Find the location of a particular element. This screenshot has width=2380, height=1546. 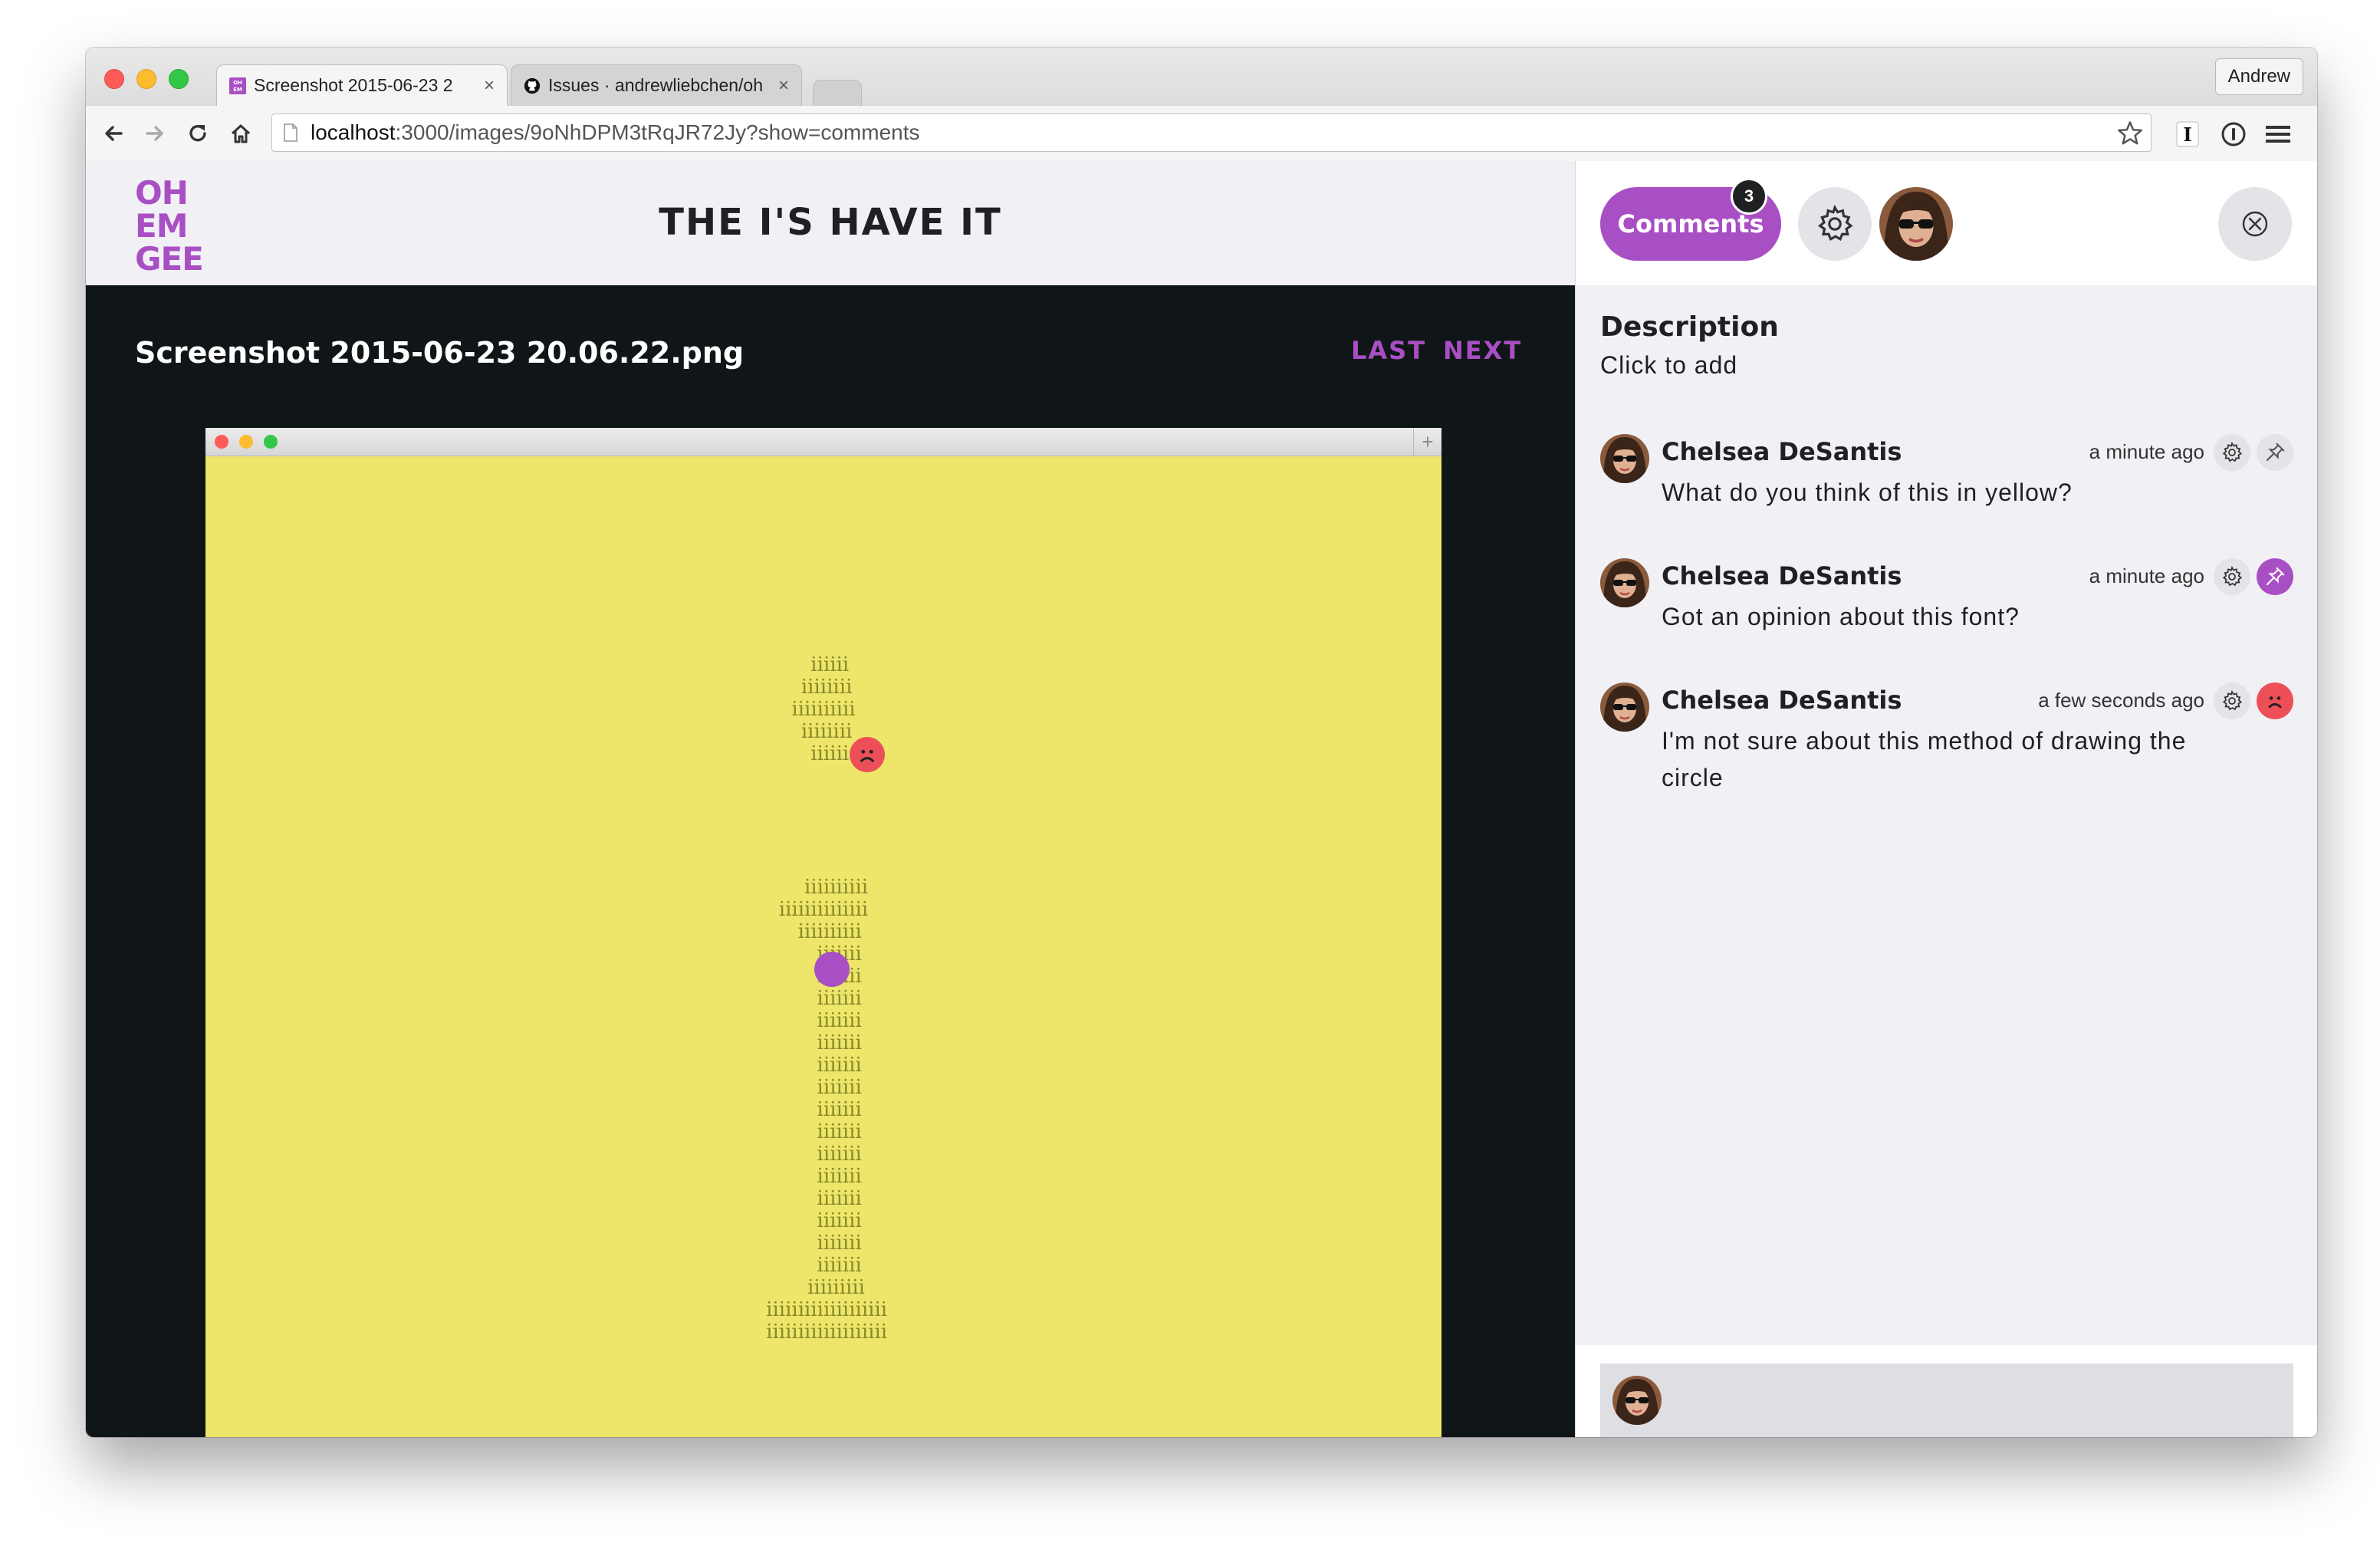

url-host: localhost is located at coordinates (354, 132).